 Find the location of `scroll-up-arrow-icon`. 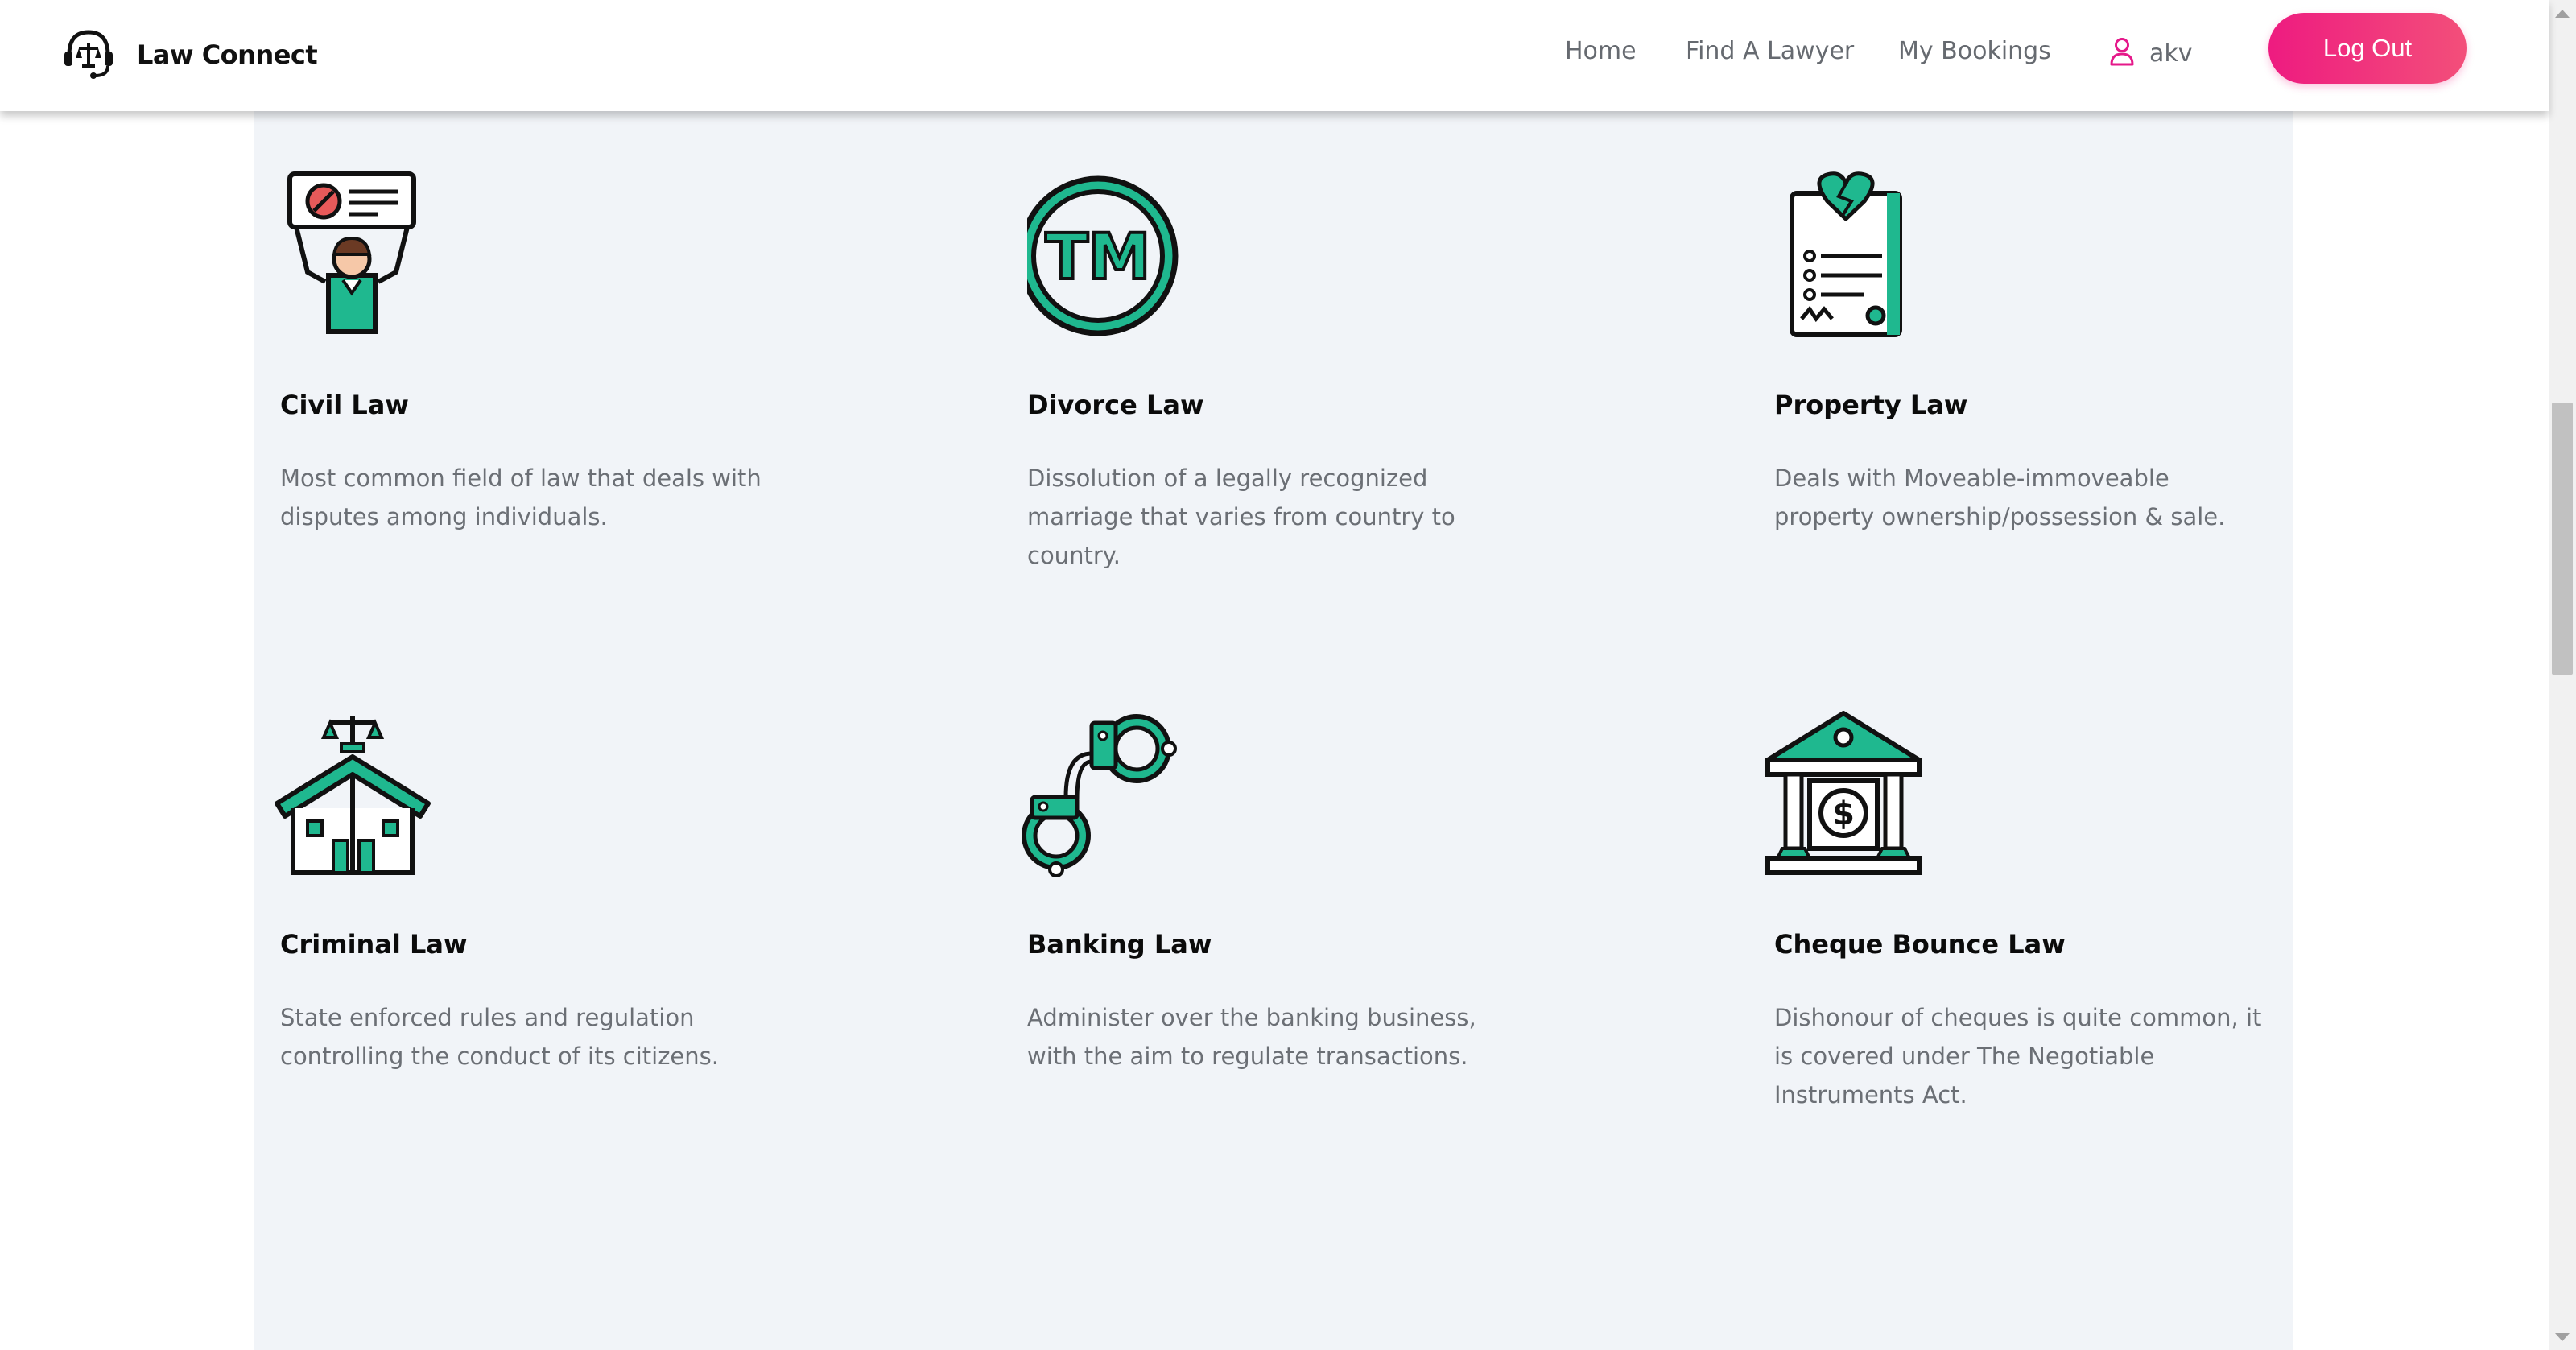

scroll-up-arrow-icon is located at coordinates (2562, 14).